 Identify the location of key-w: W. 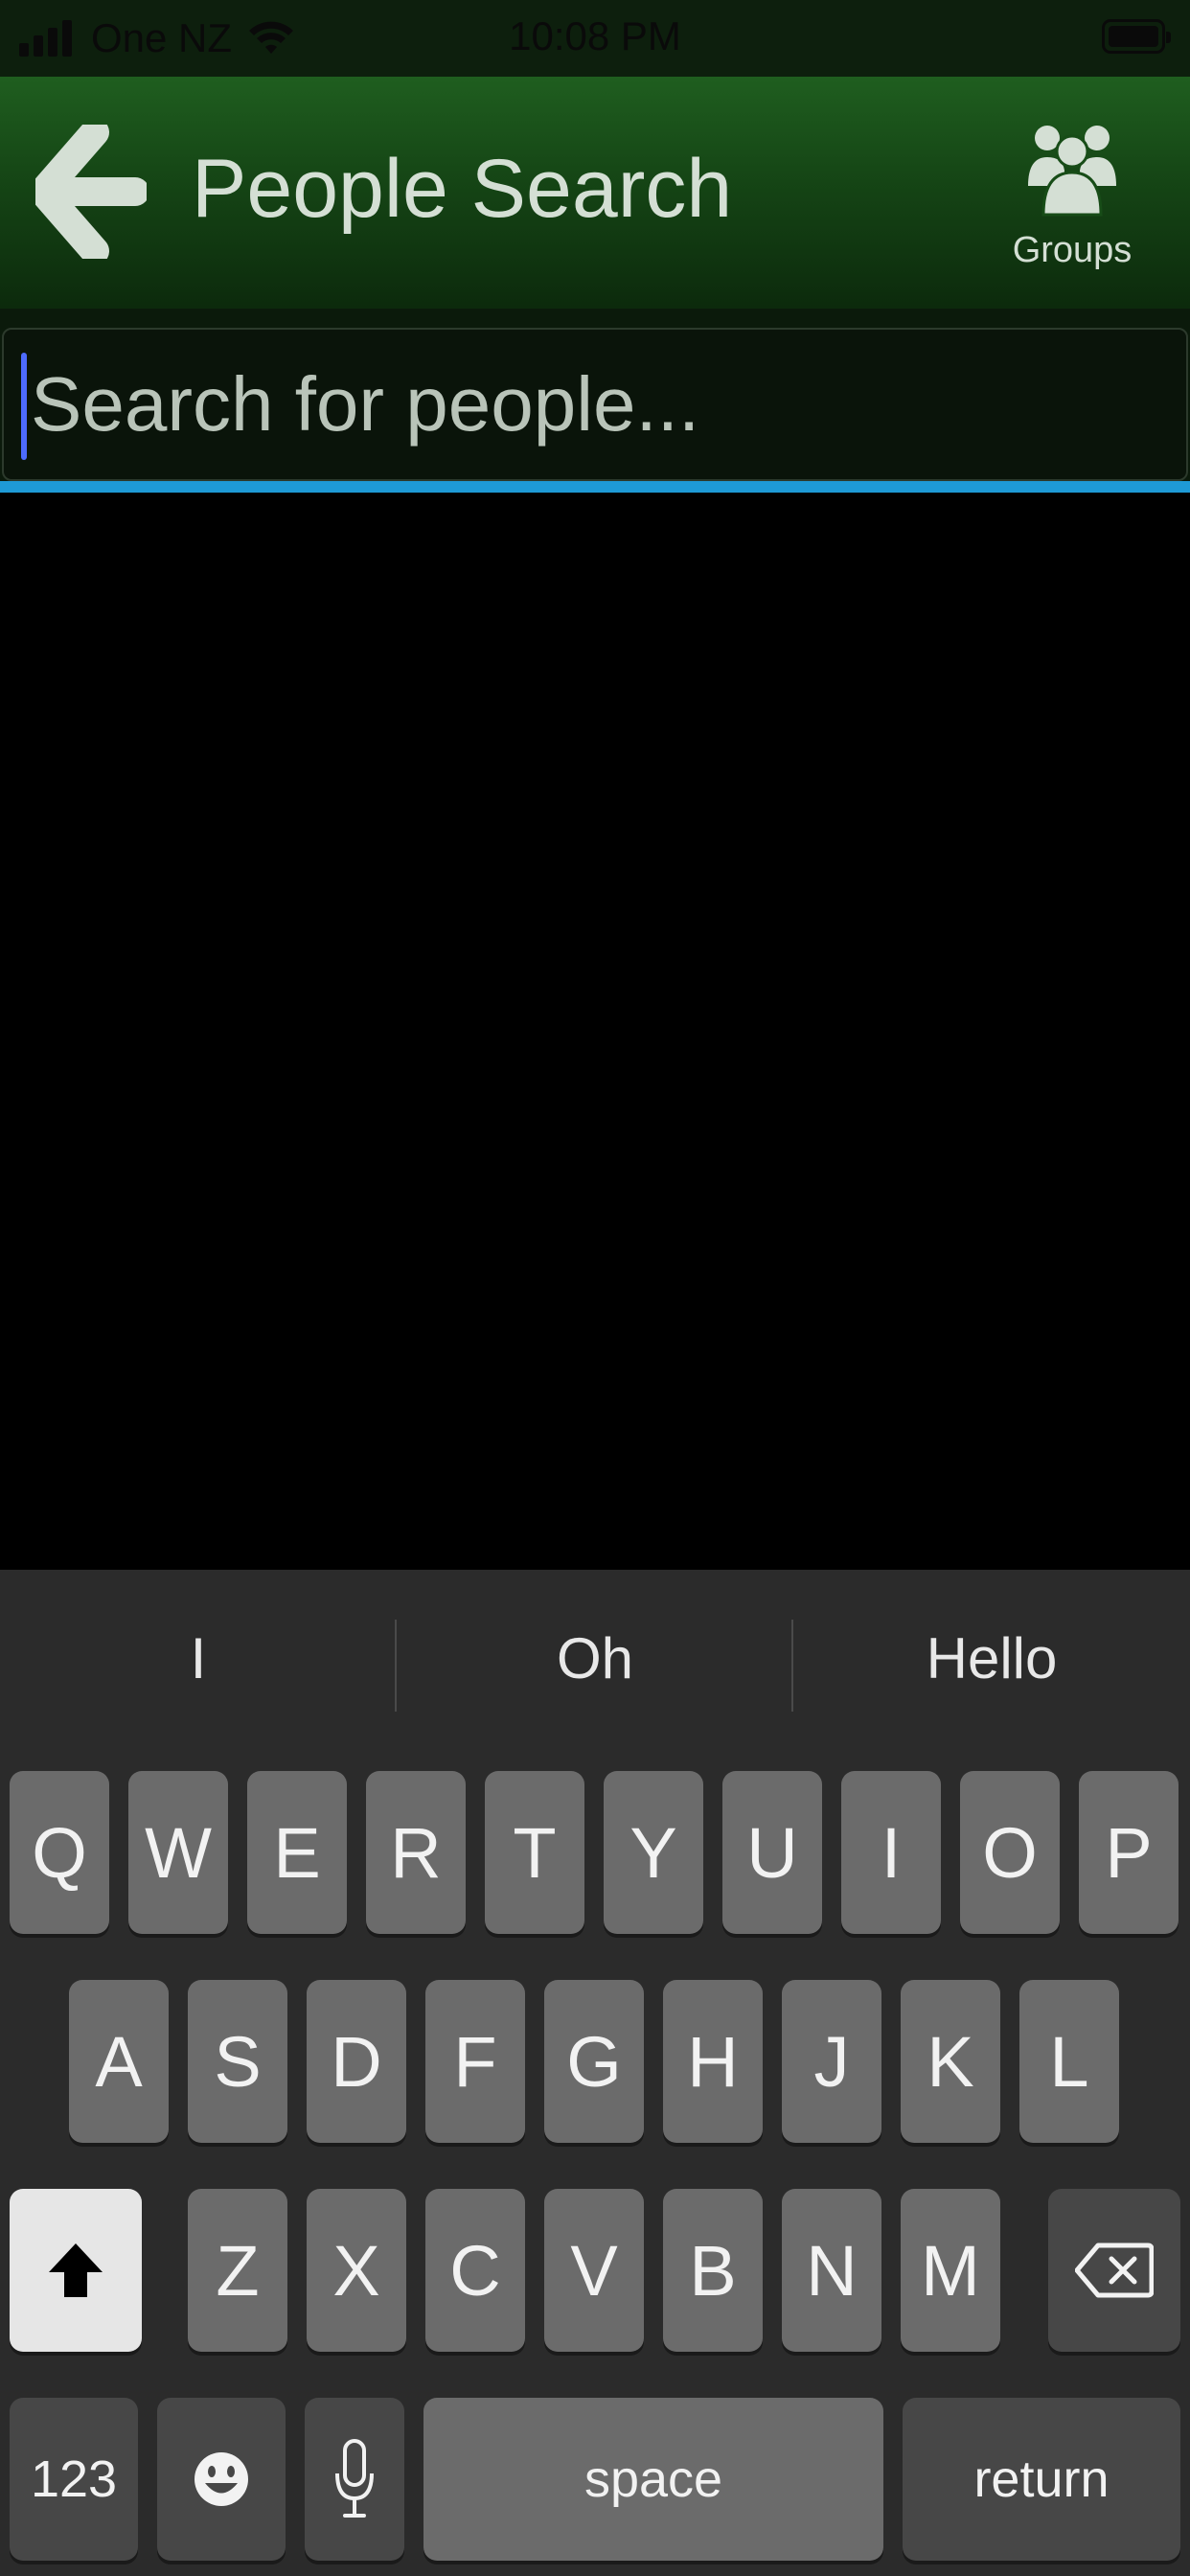
(178, 1852).